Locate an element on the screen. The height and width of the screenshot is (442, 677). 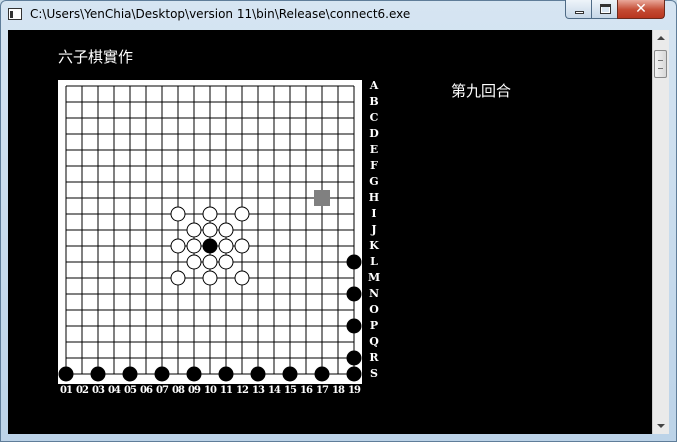
round-indicator: 第九回合 is located at coordinates (481, 91).